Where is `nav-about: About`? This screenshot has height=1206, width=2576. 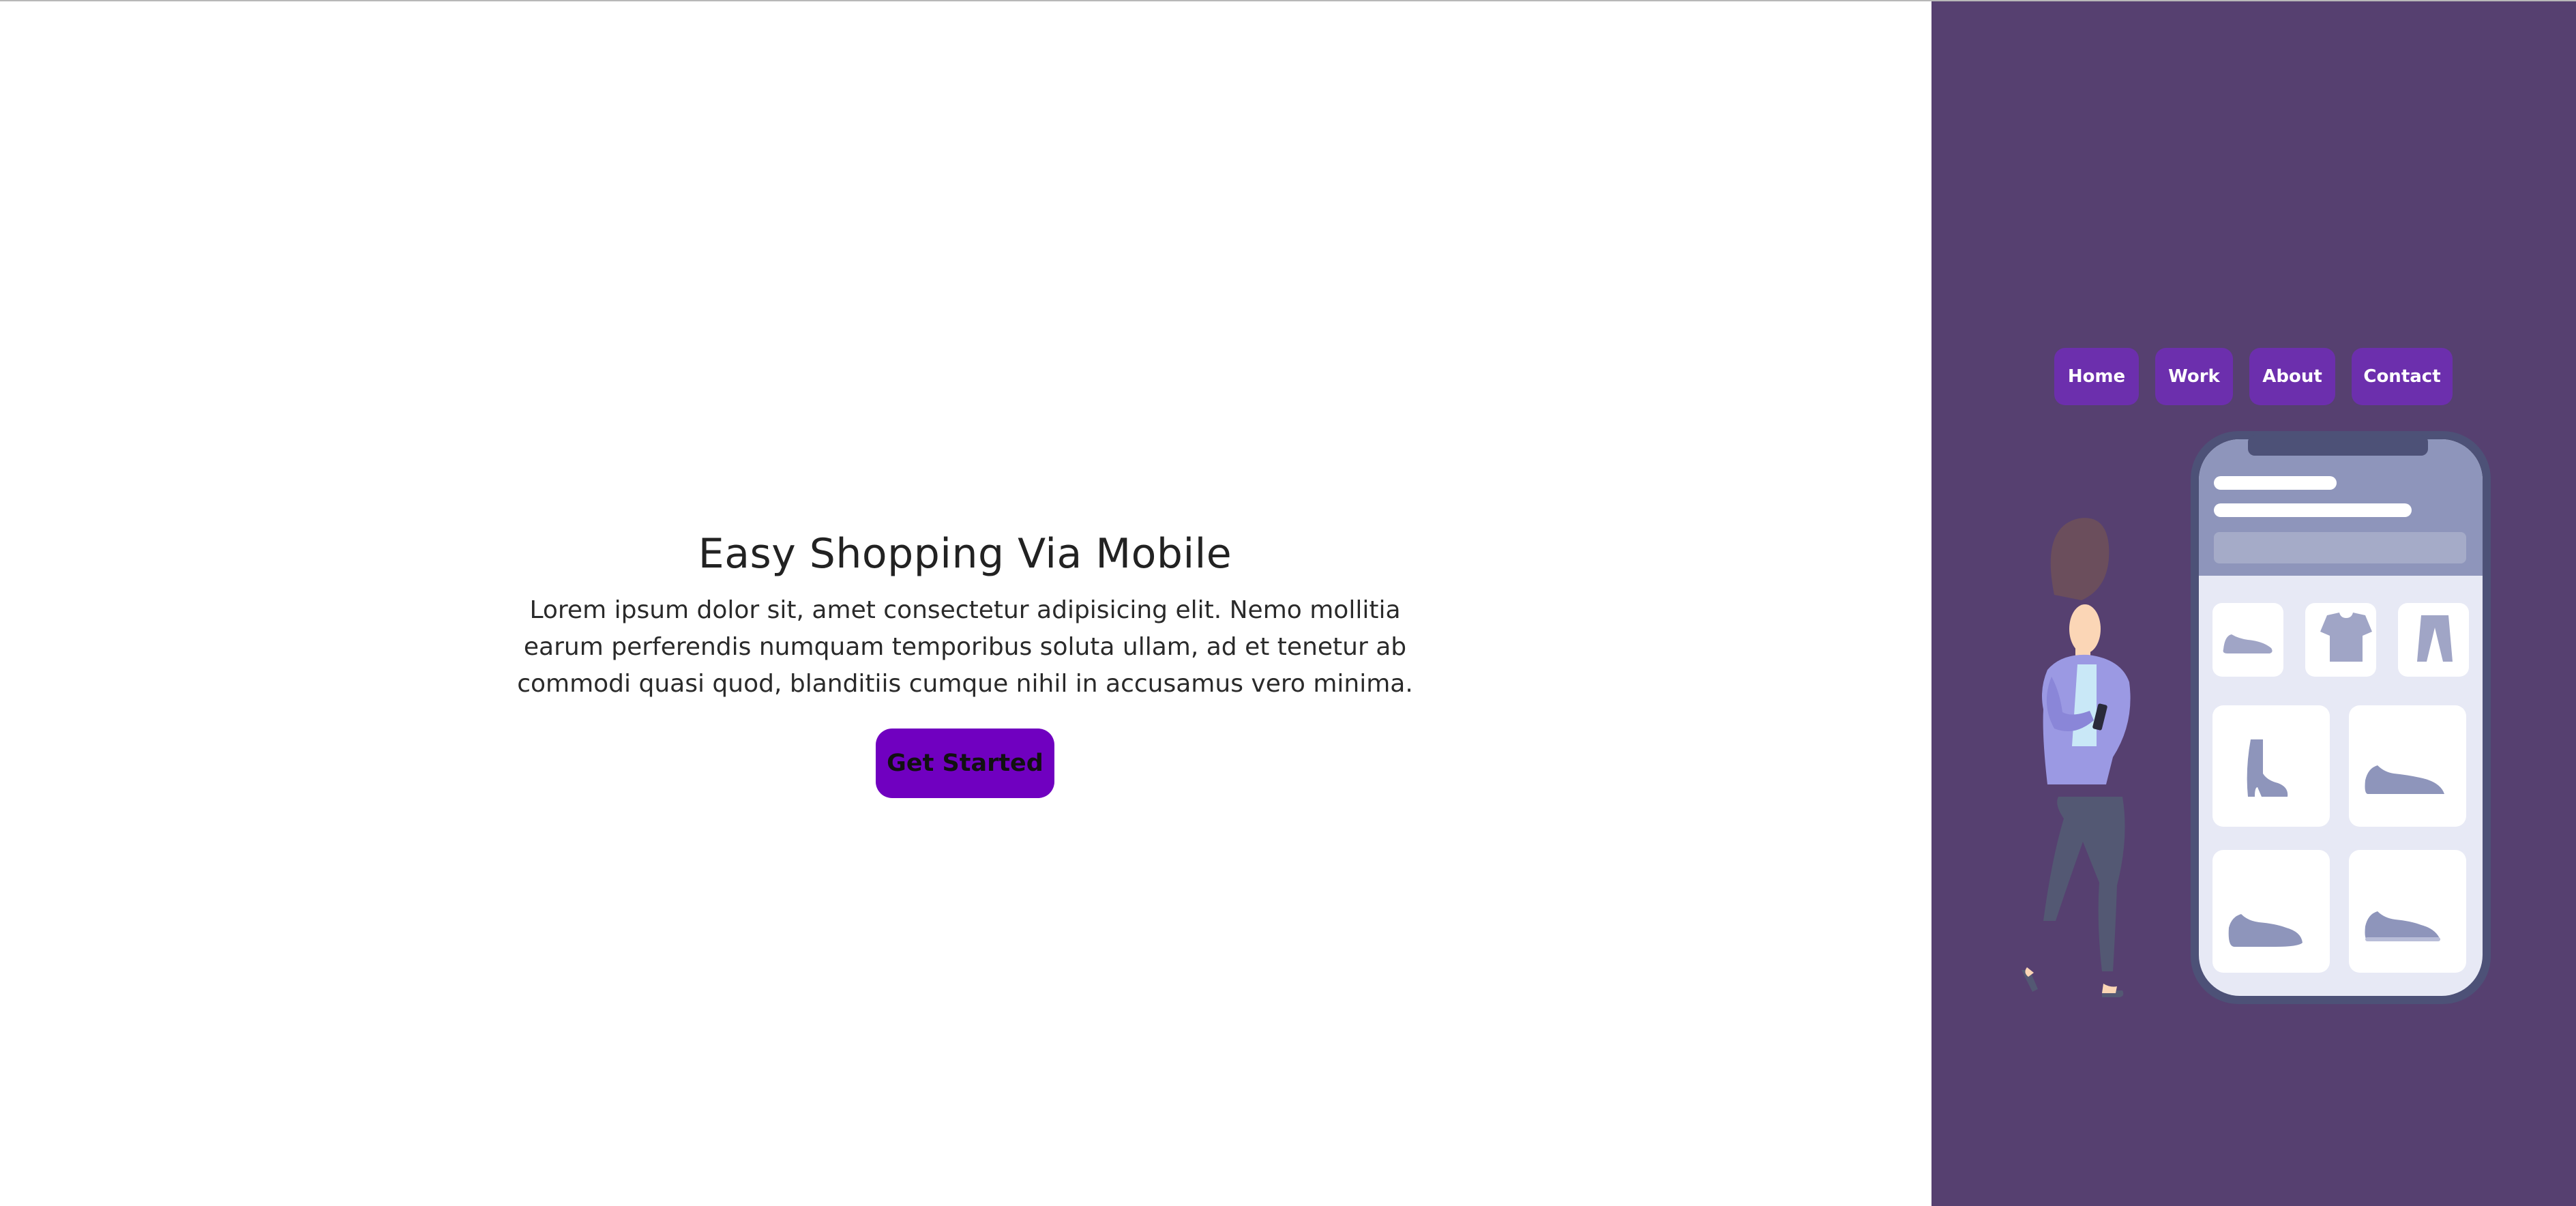 nav-about: About is located at coordinates (2292, 376).